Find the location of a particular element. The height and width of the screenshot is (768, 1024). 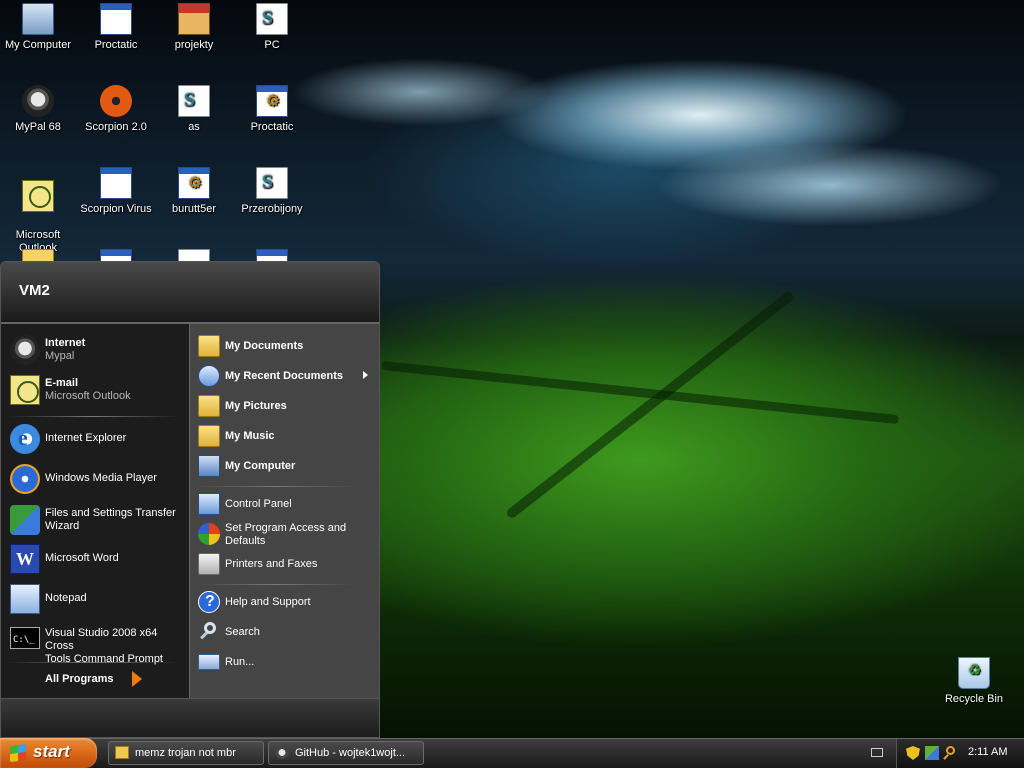

start-place-recent-documents: My Recent Documents is located at coordinates (287, 376).